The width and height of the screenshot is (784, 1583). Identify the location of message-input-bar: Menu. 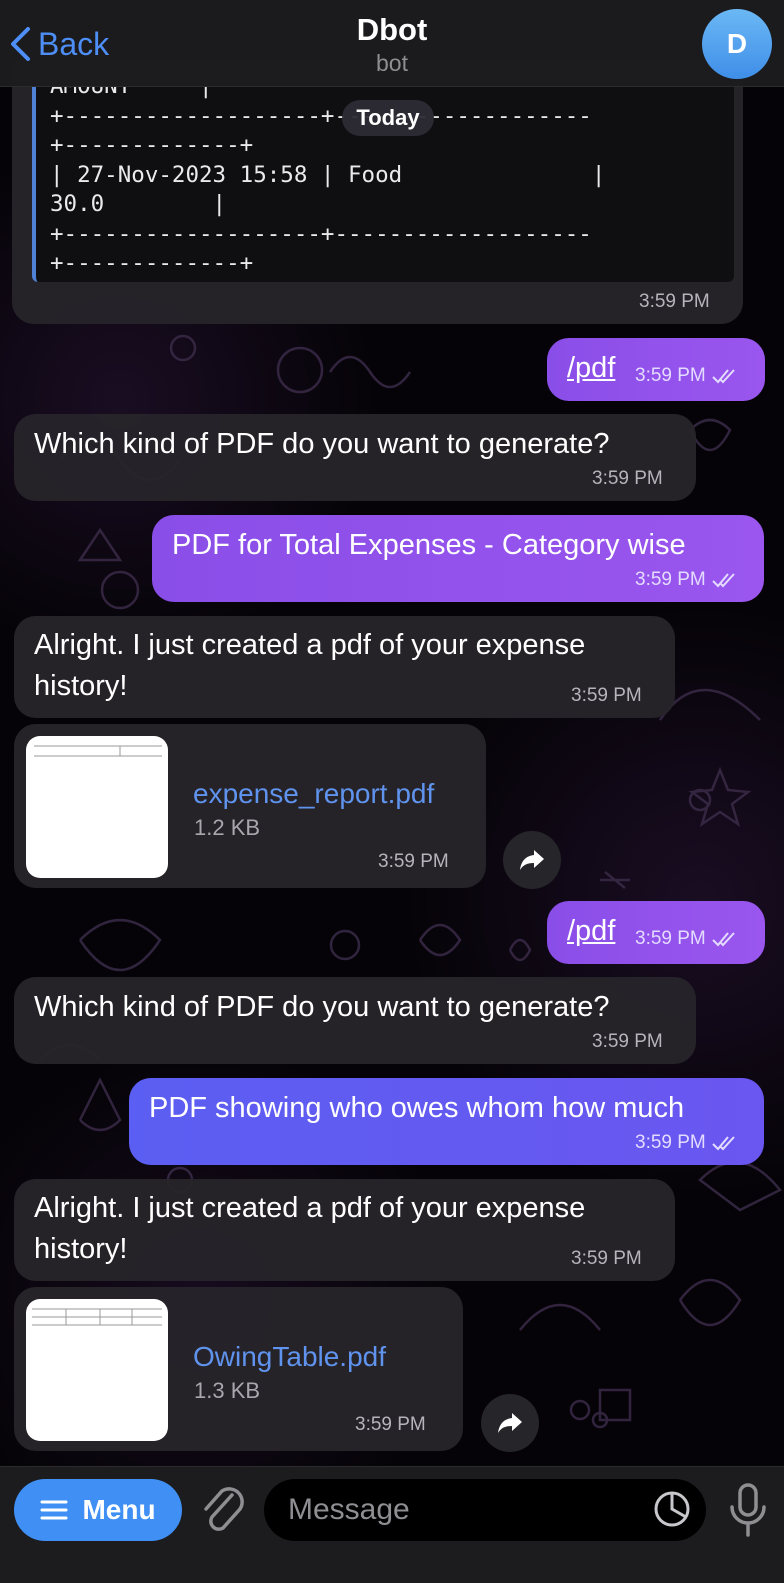
(392, 1524).